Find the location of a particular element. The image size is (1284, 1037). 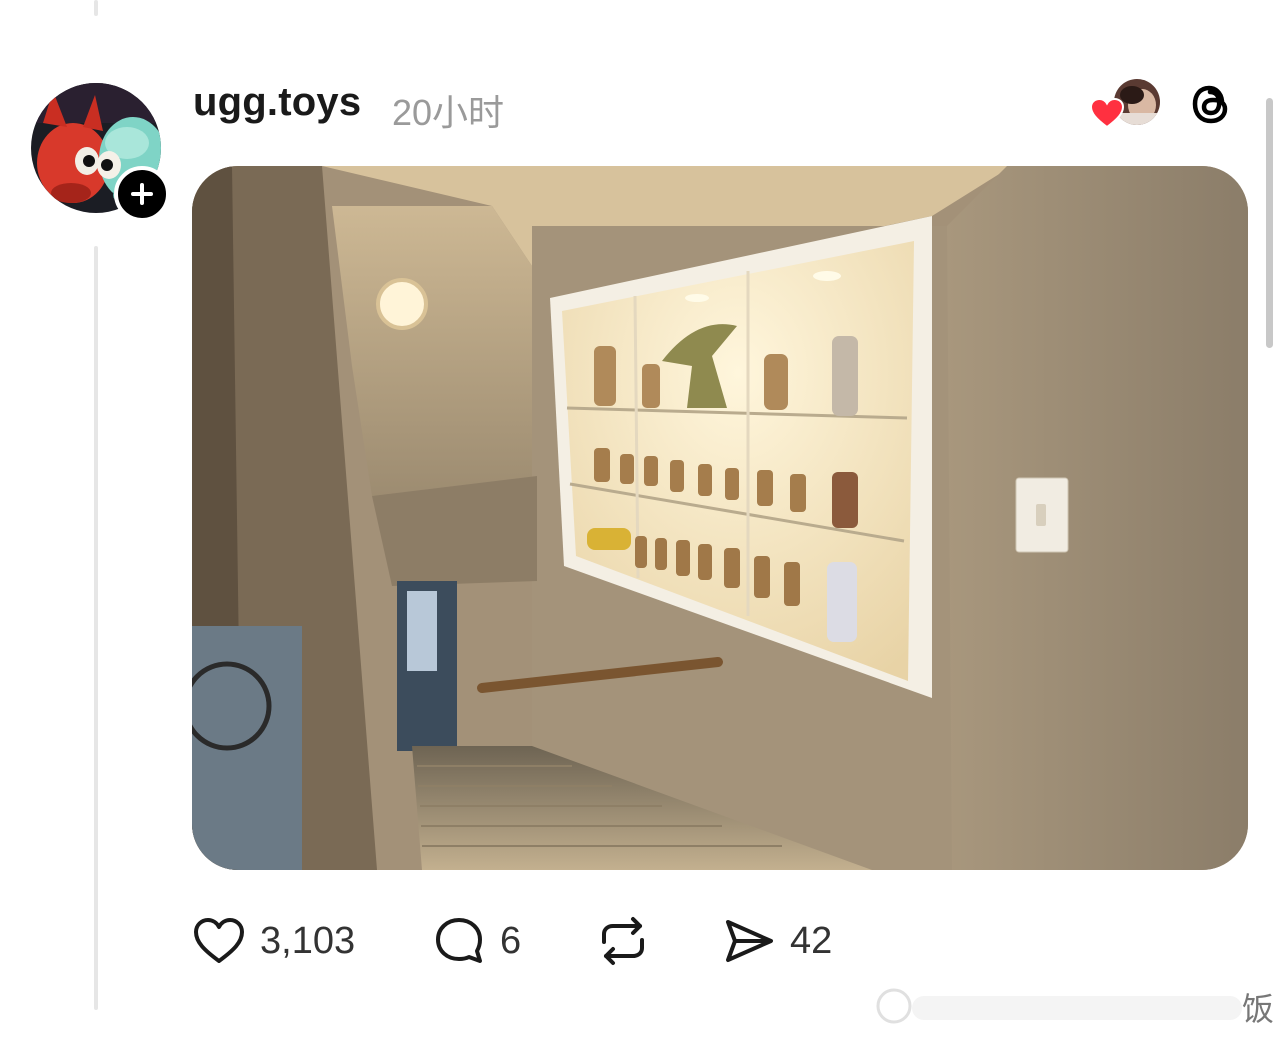

share-count: 42 is located at coordinates (811, 940).